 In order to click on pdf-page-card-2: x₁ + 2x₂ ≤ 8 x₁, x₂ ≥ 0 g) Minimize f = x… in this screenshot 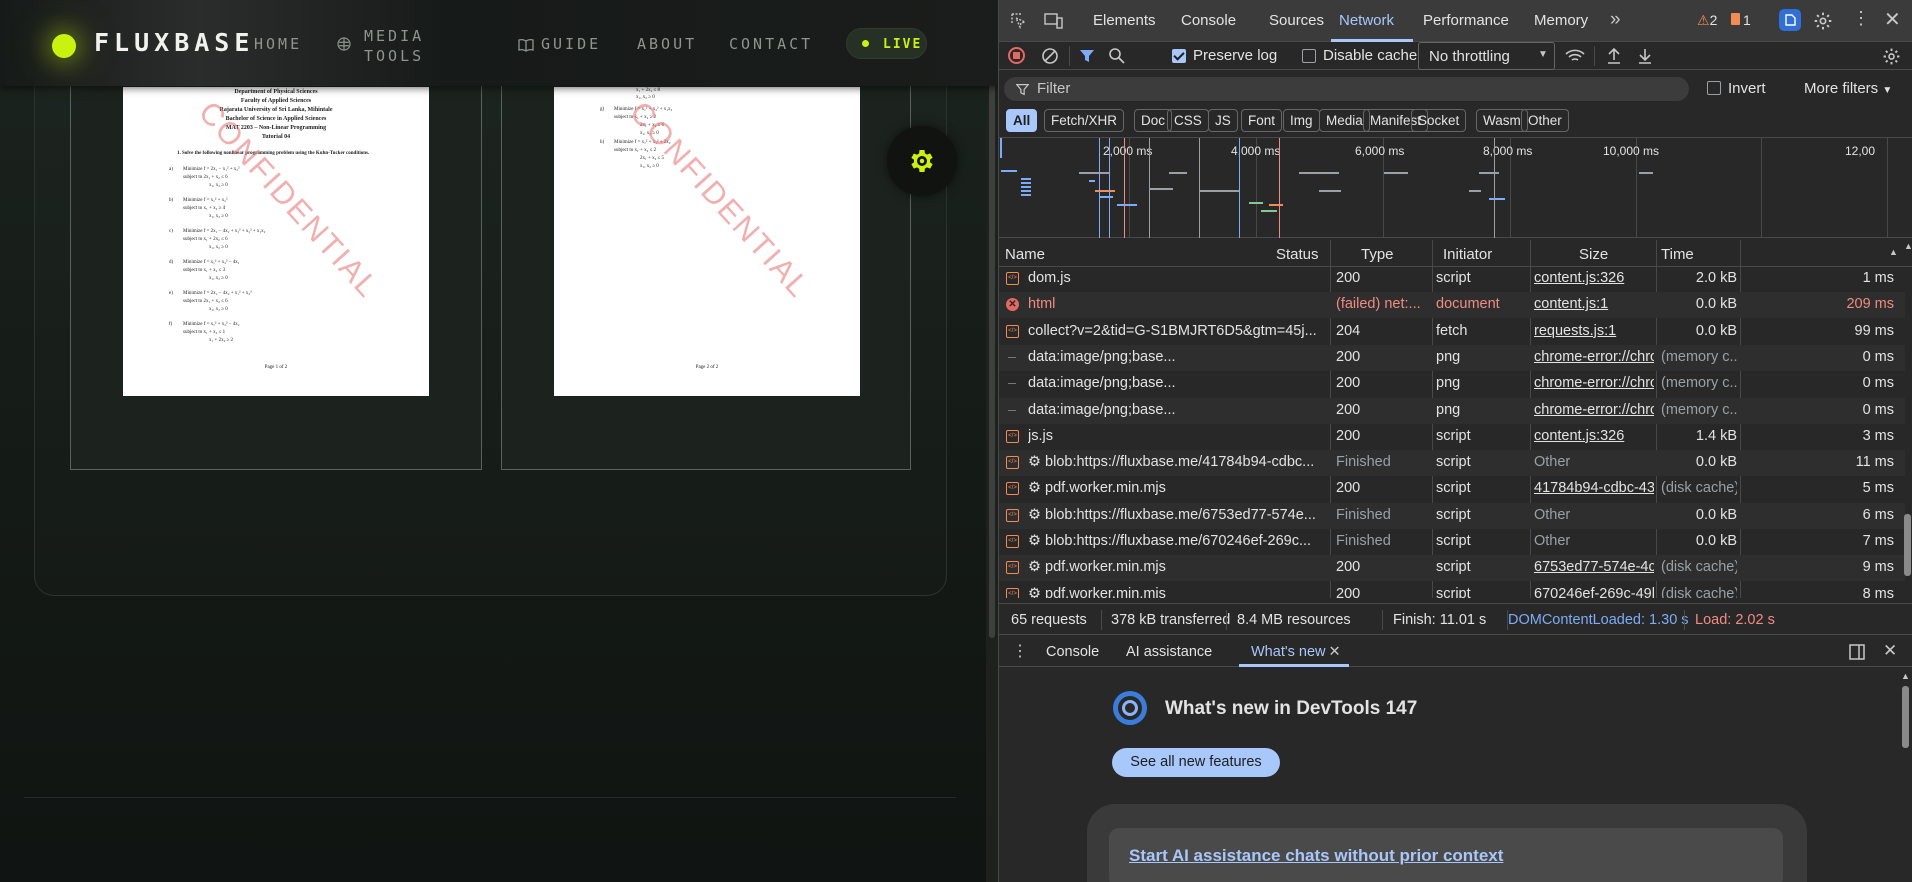, I will do `click(706, 265)`.